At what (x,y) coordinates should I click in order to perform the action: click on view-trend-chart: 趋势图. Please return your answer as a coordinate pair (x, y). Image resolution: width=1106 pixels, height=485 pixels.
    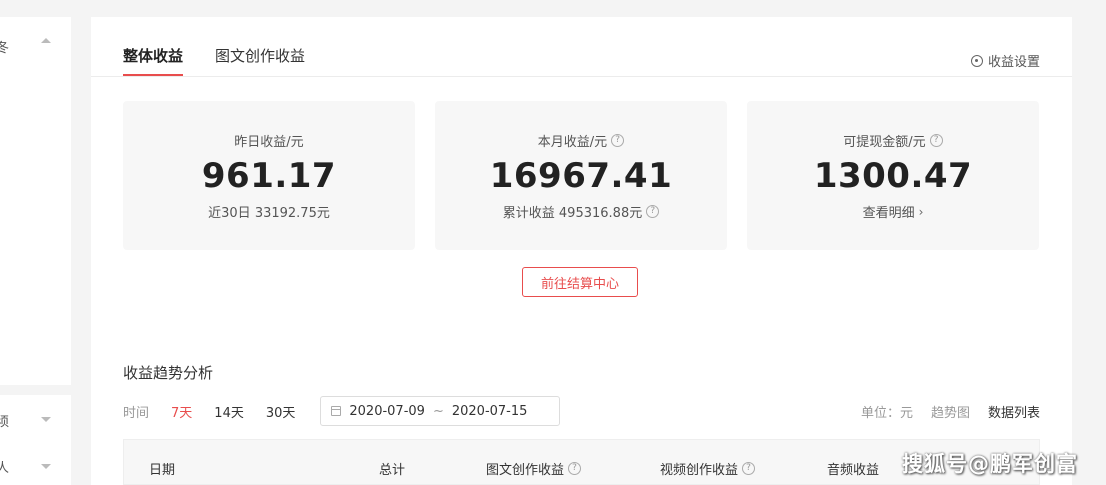
    Looking at the image, I should click on (950, 411).